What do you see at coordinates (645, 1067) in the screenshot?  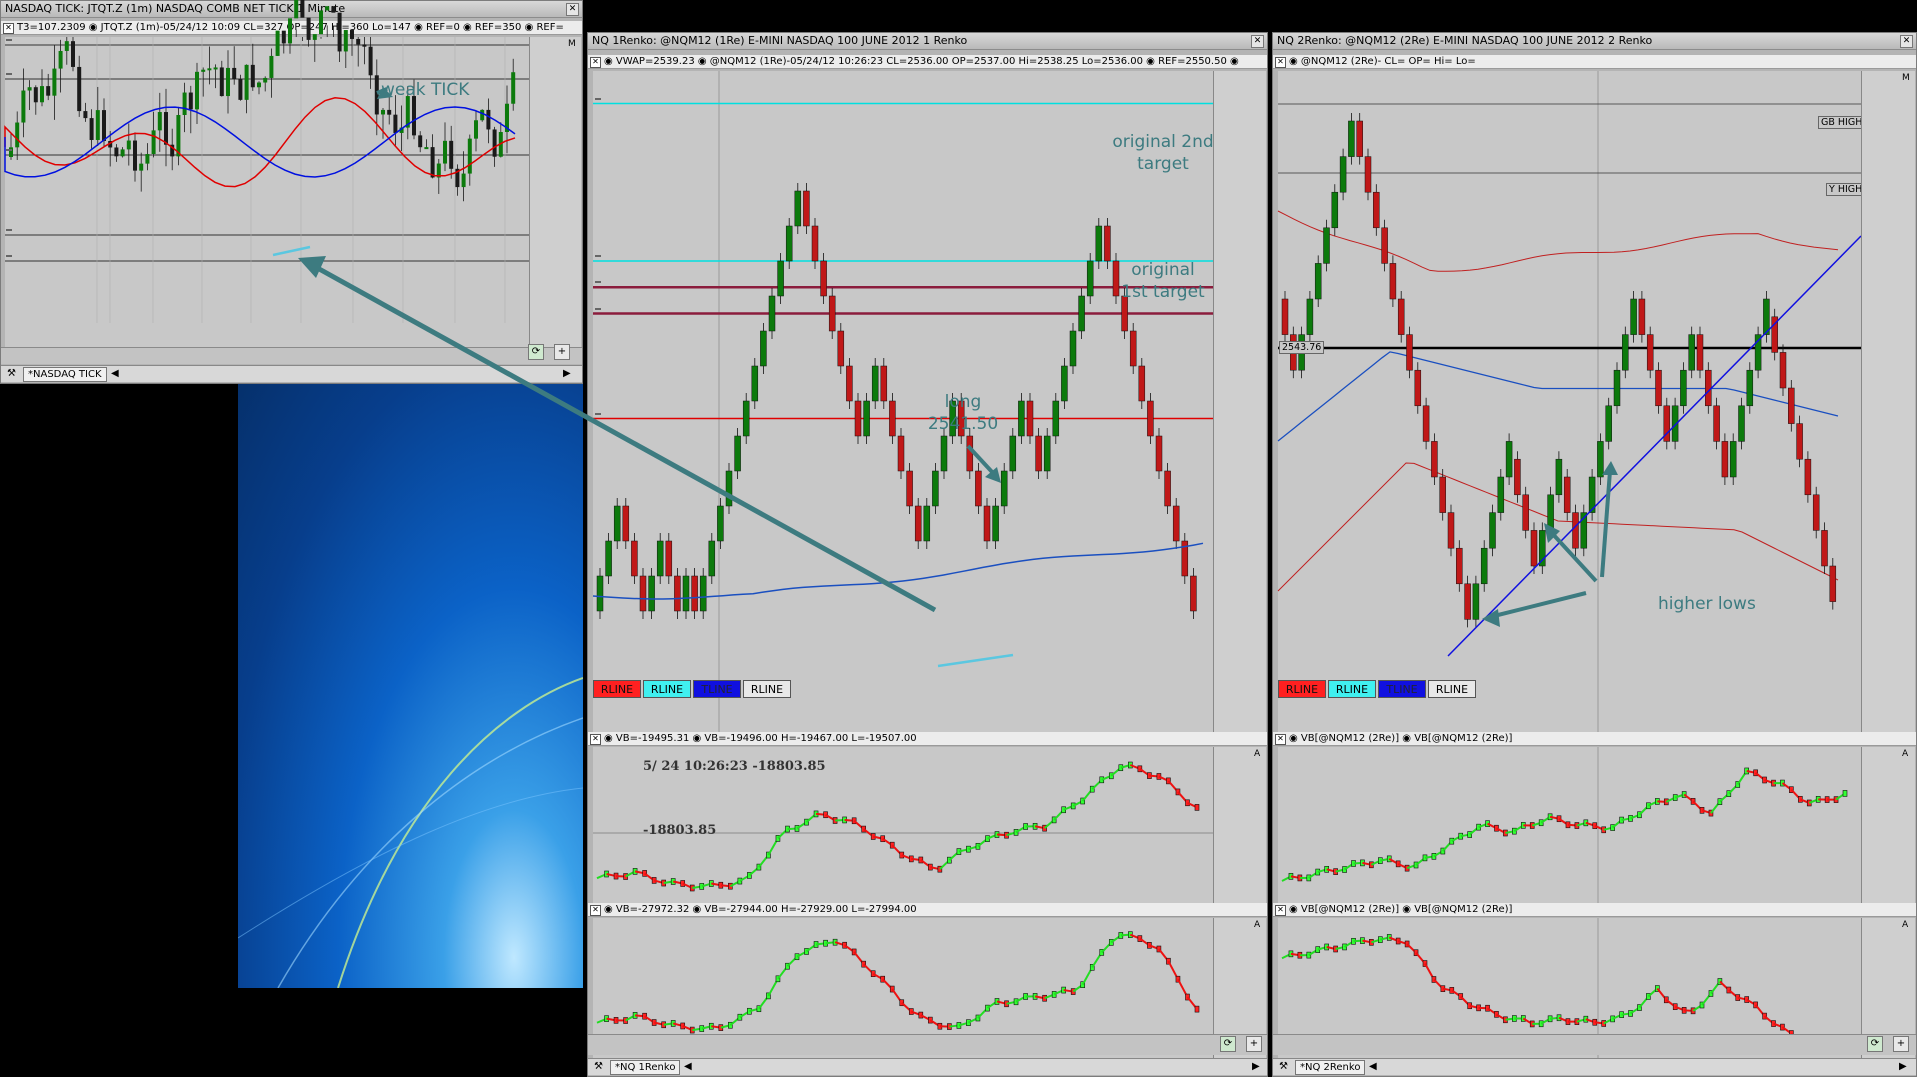 I see `tab-nq-1renko: *NQ 1Renko` at bounding box center [645, 1067].